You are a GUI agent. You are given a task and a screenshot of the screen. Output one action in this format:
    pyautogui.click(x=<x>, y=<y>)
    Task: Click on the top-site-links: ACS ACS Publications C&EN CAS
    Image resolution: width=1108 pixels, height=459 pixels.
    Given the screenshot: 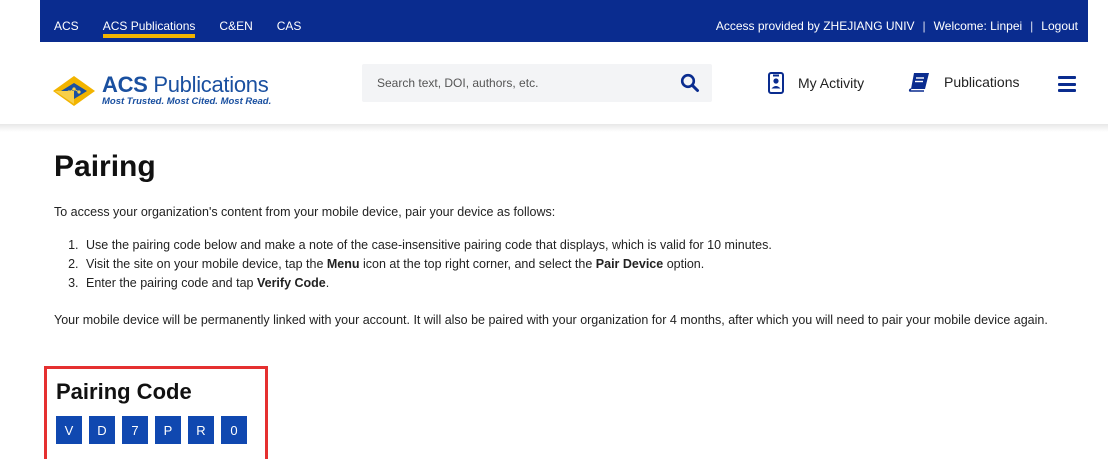 What is the action you would take?
    pyautogui.click(x=175, y=21)
    